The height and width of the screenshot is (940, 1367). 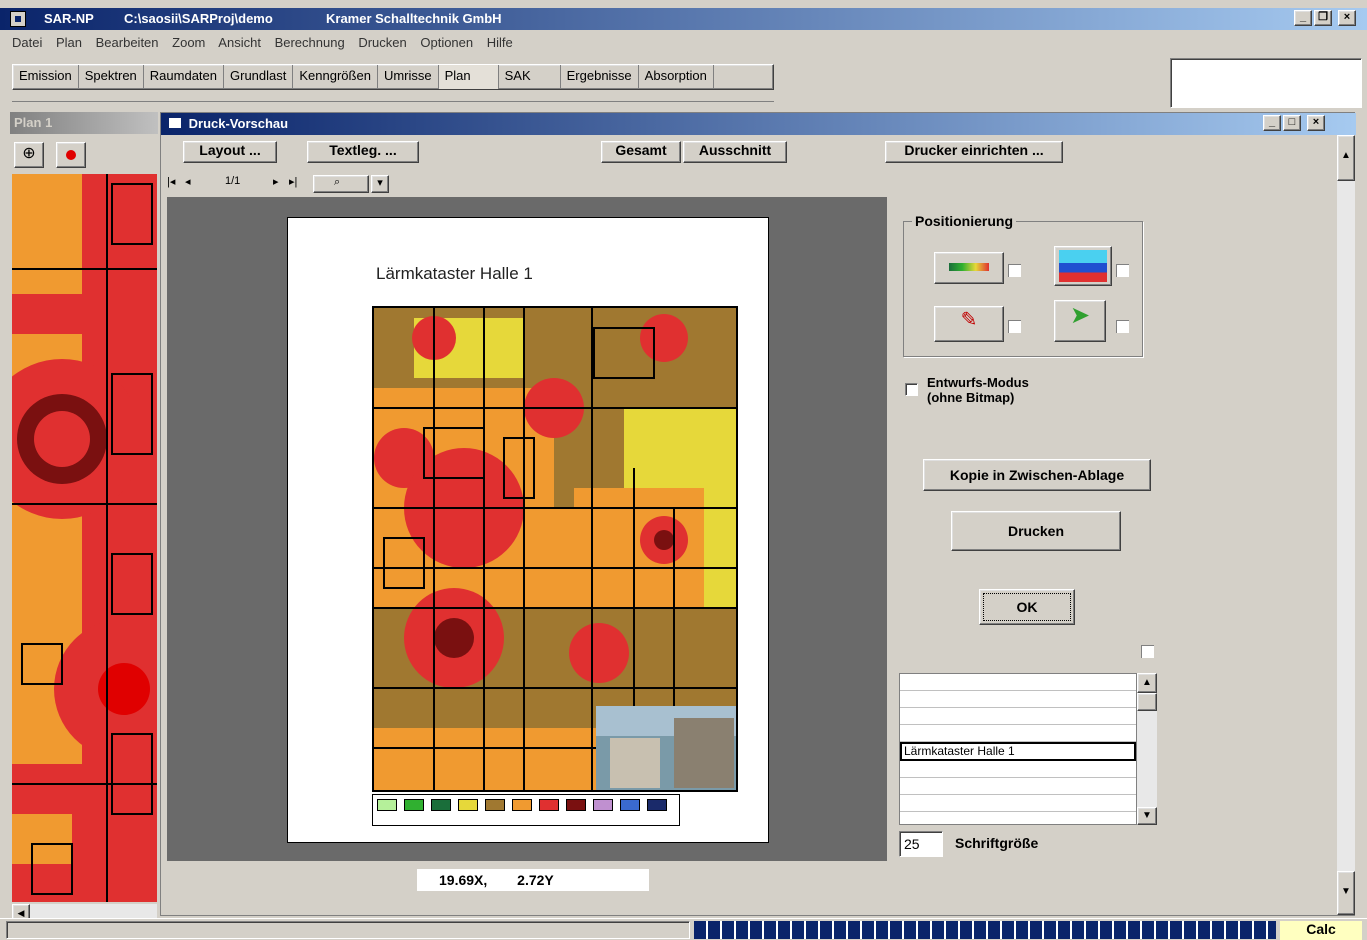 I want to click on list-scroll-down: ▼, so click(x=1147, y=816).